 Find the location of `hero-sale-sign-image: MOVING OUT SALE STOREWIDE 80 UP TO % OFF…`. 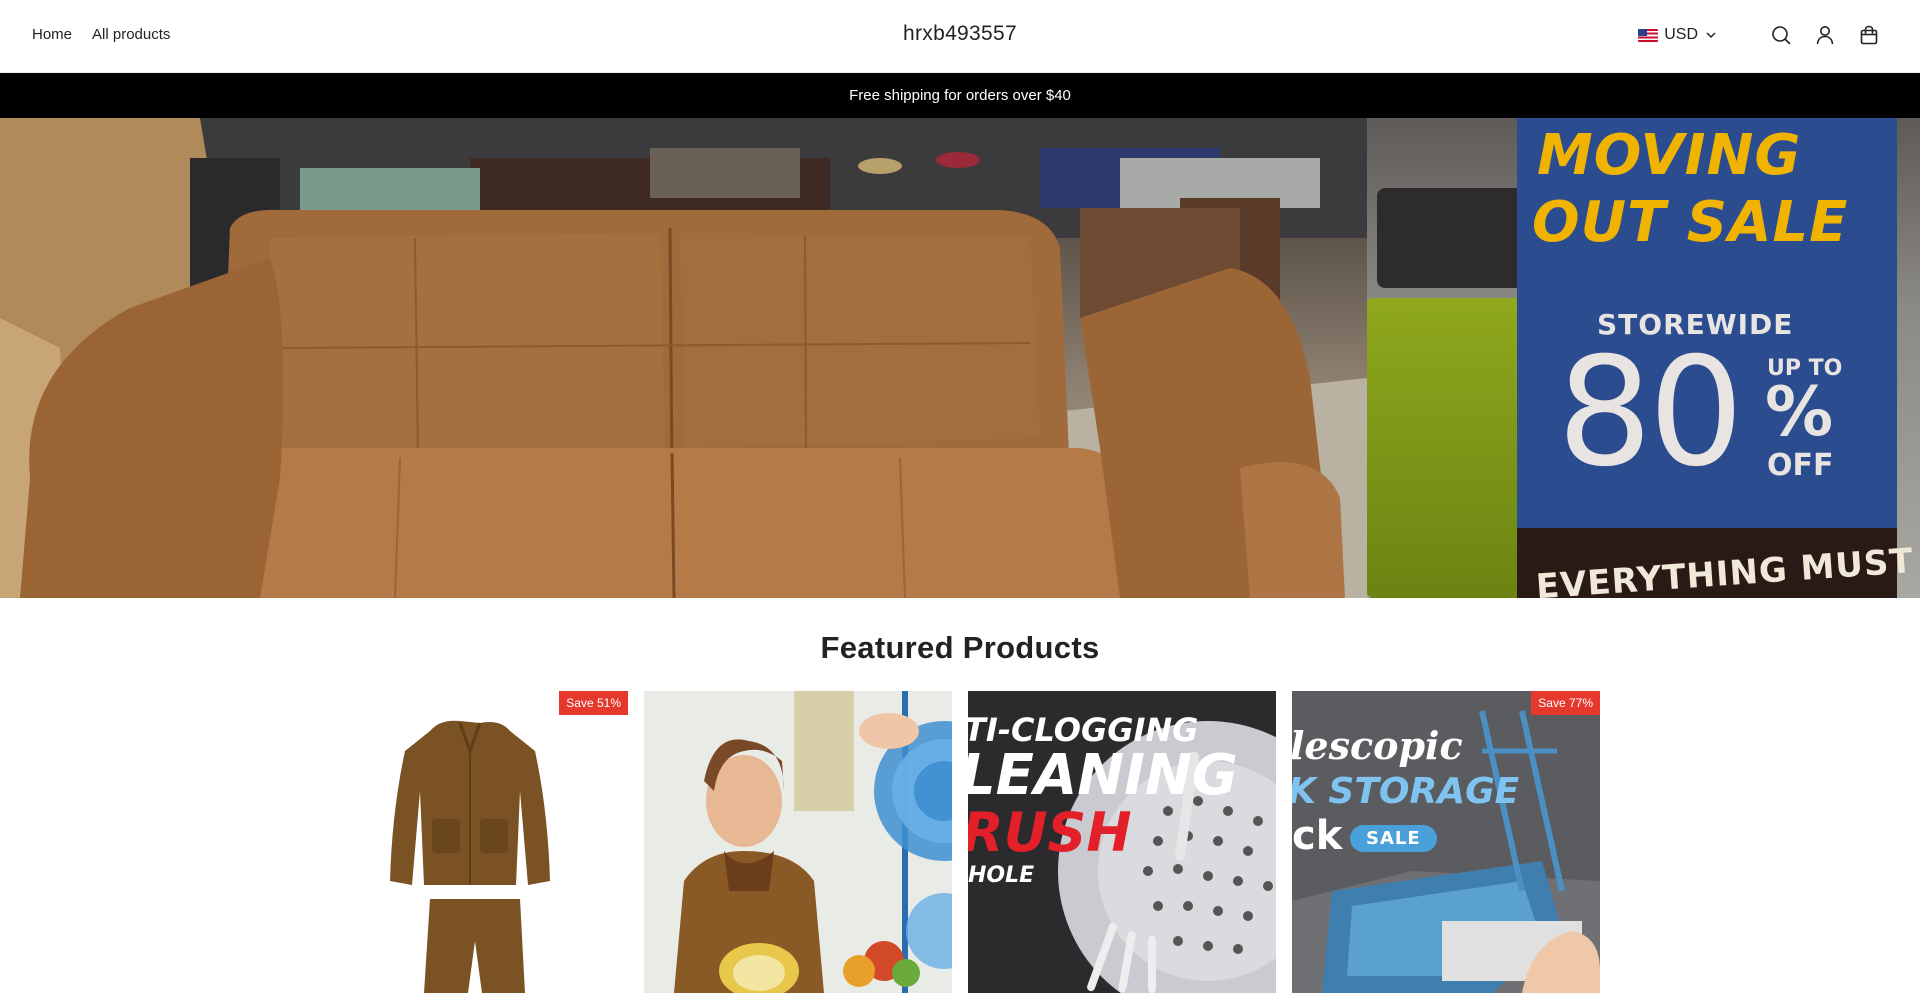

hero-sale-sign-image: MOVING OUT SALE STOREWIDE 80 UP TO % OFF… is located at coordinates (1643, 358).